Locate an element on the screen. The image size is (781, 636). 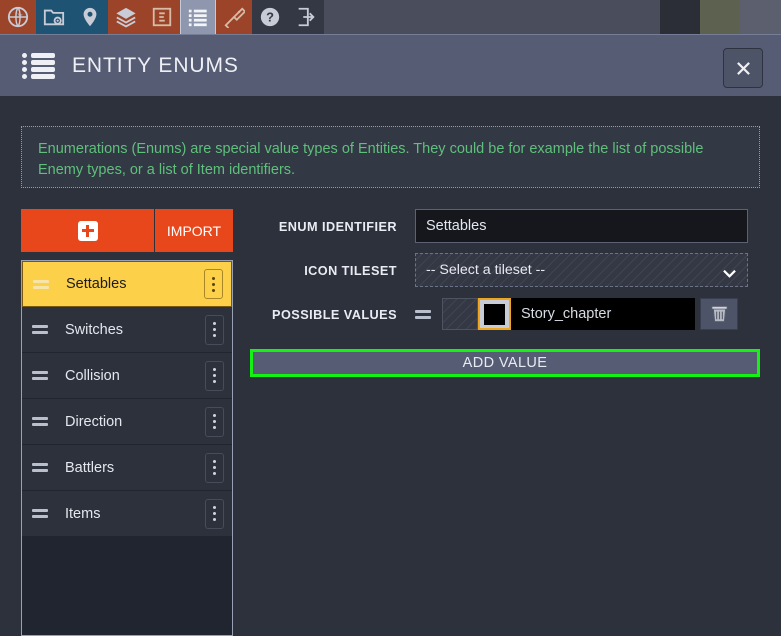
toolbar-button-layers is located at coordinates (126, 17).